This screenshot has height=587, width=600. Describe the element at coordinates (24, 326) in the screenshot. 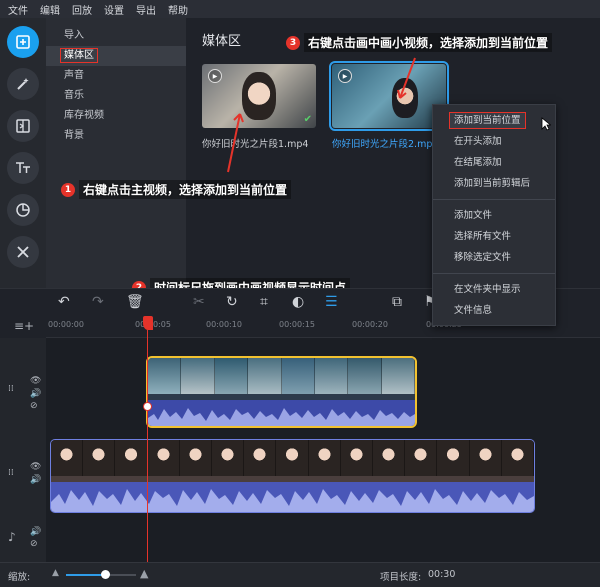

I see `add-track-icon: ≡+` at that location.